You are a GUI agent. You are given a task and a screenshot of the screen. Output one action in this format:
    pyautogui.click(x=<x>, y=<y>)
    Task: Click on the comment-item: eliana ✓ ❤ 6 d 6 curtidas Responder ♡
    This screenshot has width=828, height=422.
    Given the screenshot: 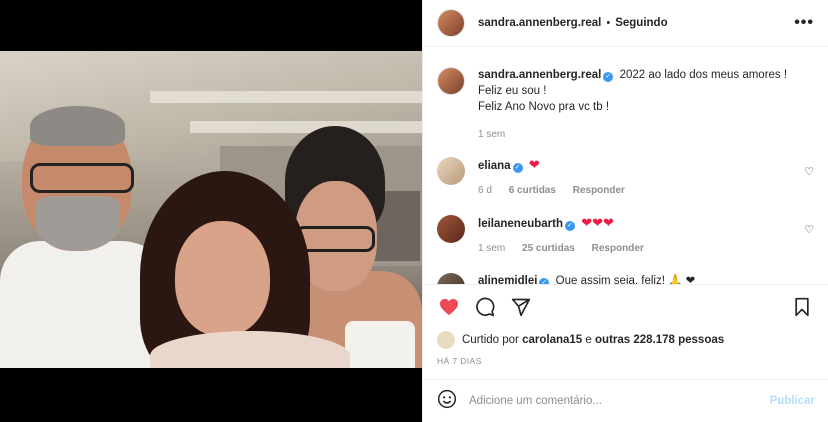 What is the action you would take?
    pyautogui.click(x=625, y=178)
    